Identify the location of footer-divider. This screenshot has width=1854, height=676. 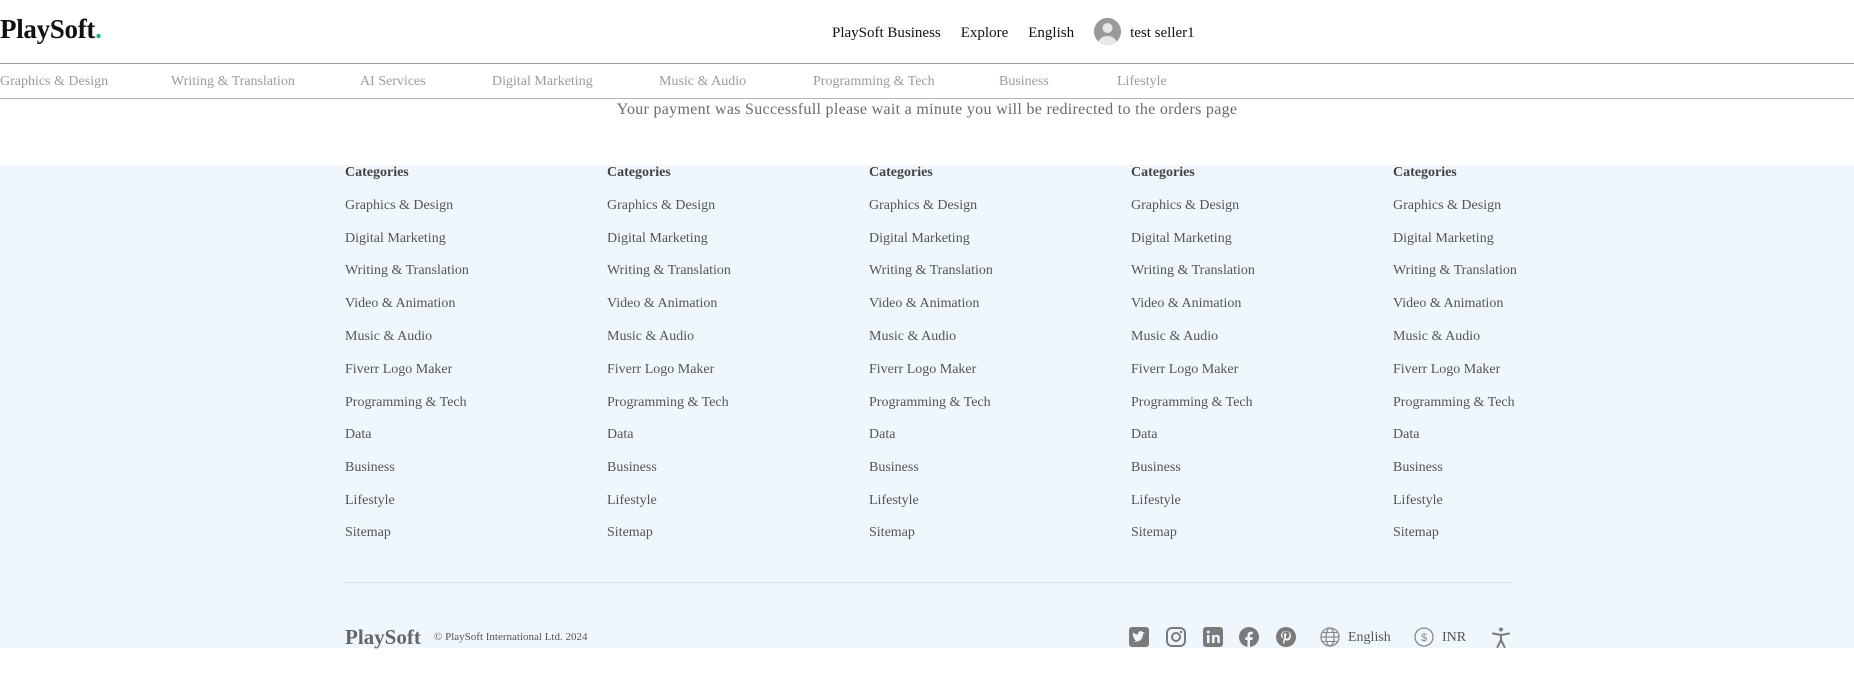
(928, 582).